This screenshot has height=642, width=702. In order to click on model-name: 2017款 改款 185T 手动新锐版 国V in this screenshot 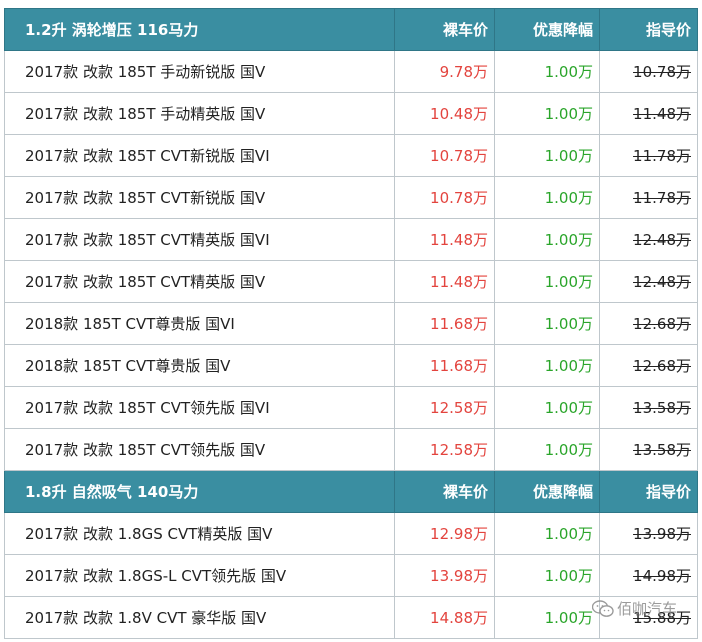, I will do `click(199, 71)`.